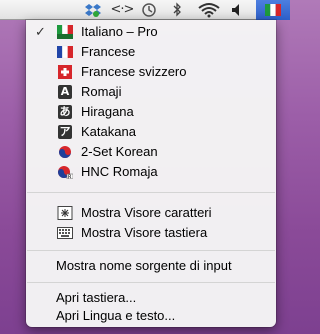 Image resolution: width=320 pixels, height=334 pixels. What do you see at coordinates (209, 9) in the screenshot?
I see `wifi-icon` at bounding box center [209, 9].